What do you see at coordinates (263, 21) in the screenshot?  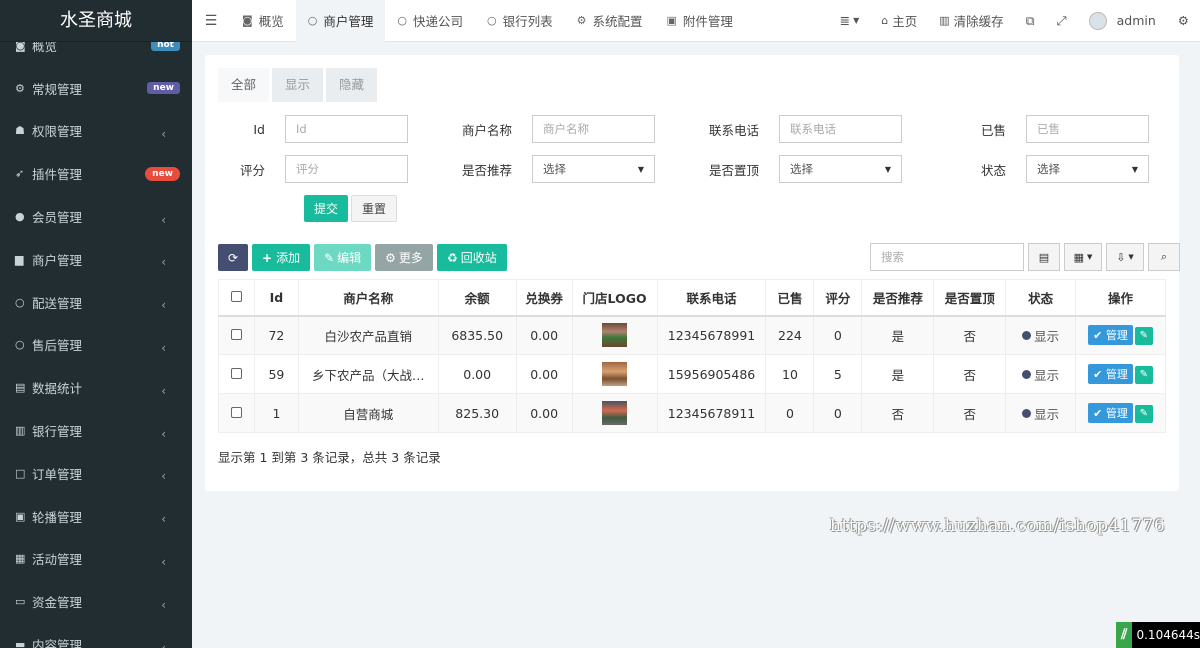 I see `tab-0: ◙ 概览` at bounding box center [263, 21].